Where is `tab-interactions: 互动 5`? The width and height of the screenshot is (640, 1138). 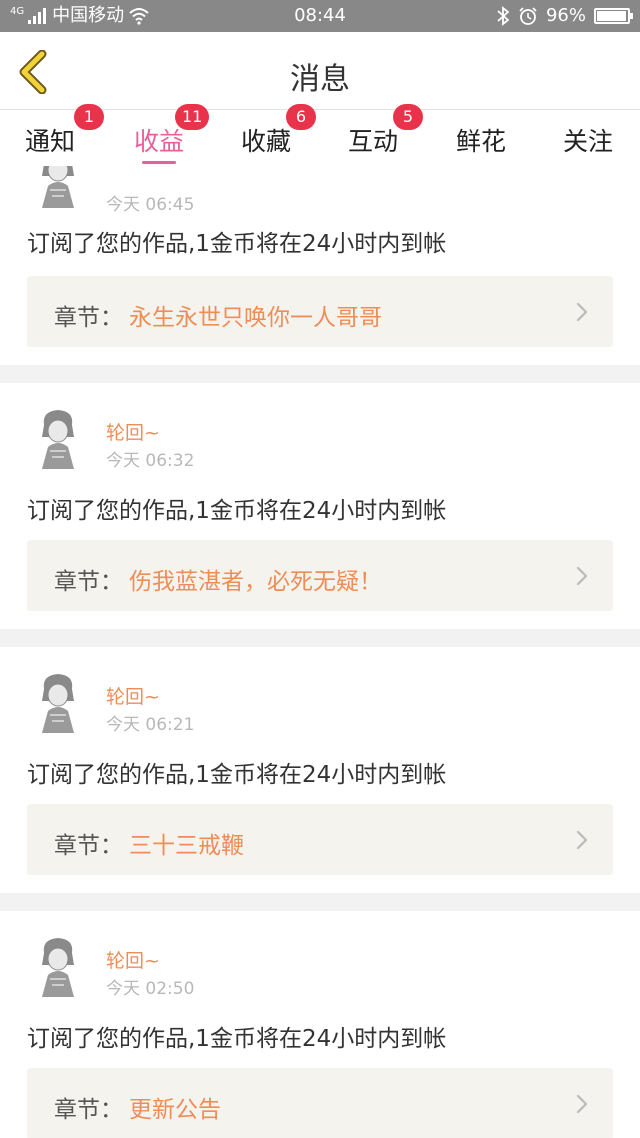
tab-interactions: 互动 5 is located at coordinates (385, 131).